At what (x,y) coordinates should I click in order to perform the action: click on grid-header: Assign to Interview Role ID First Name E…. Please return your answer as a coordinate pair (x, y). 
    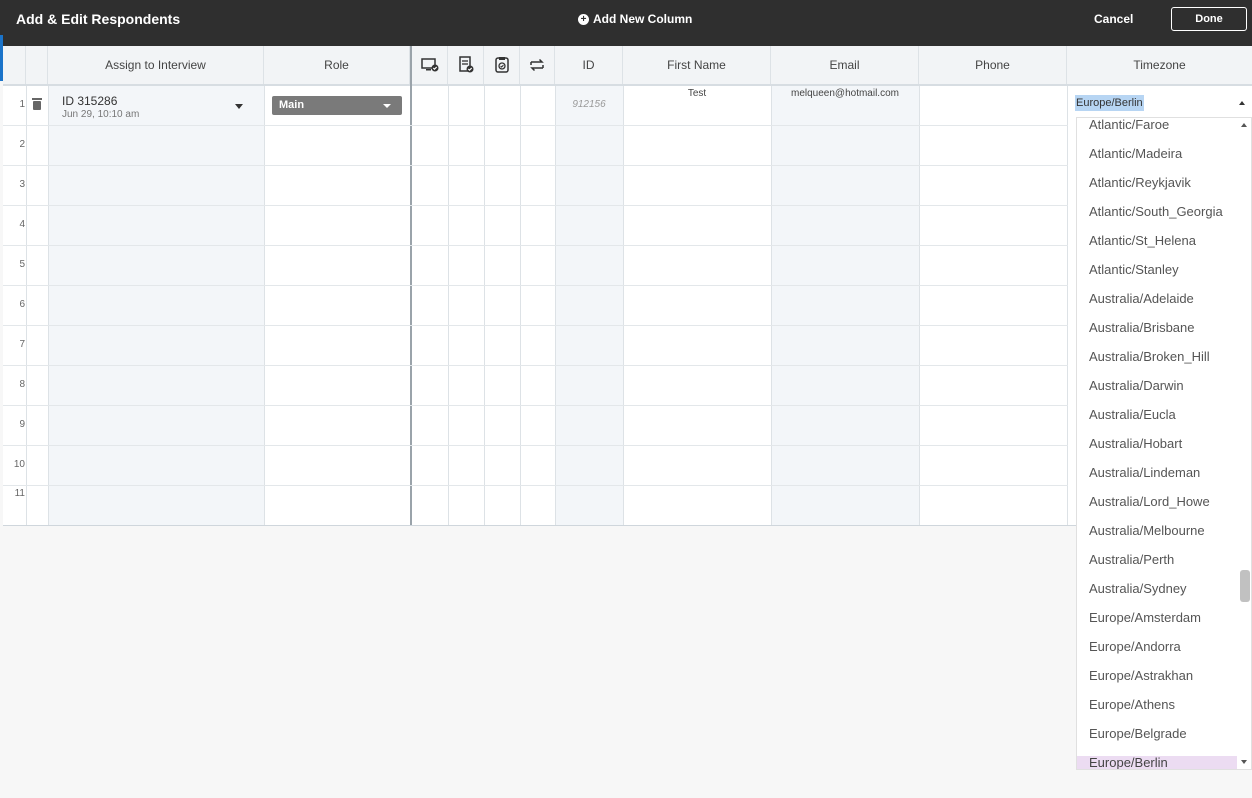
    Looking at the image, I should click on (627, 66).